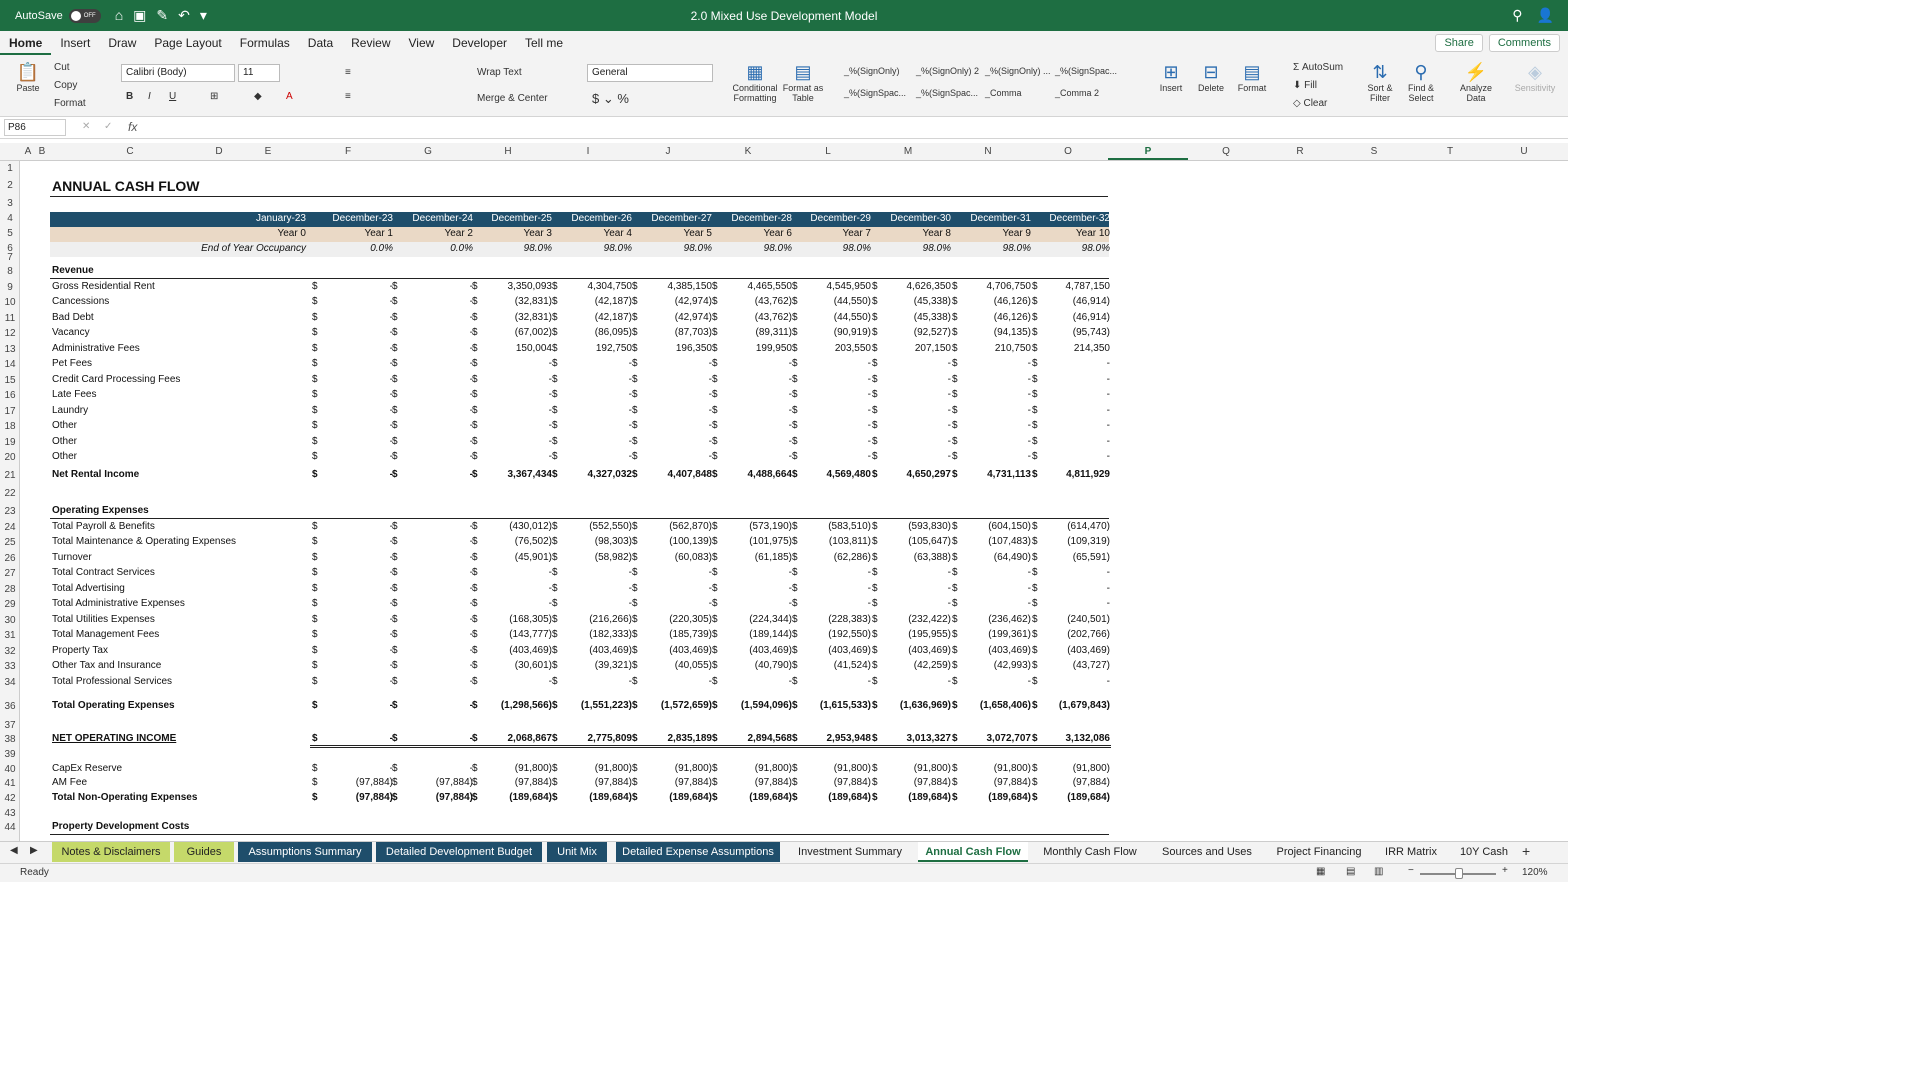  Describe the element at coordinates (10, 511) in the screenshot. I see `row-header-23: 23` at that location.